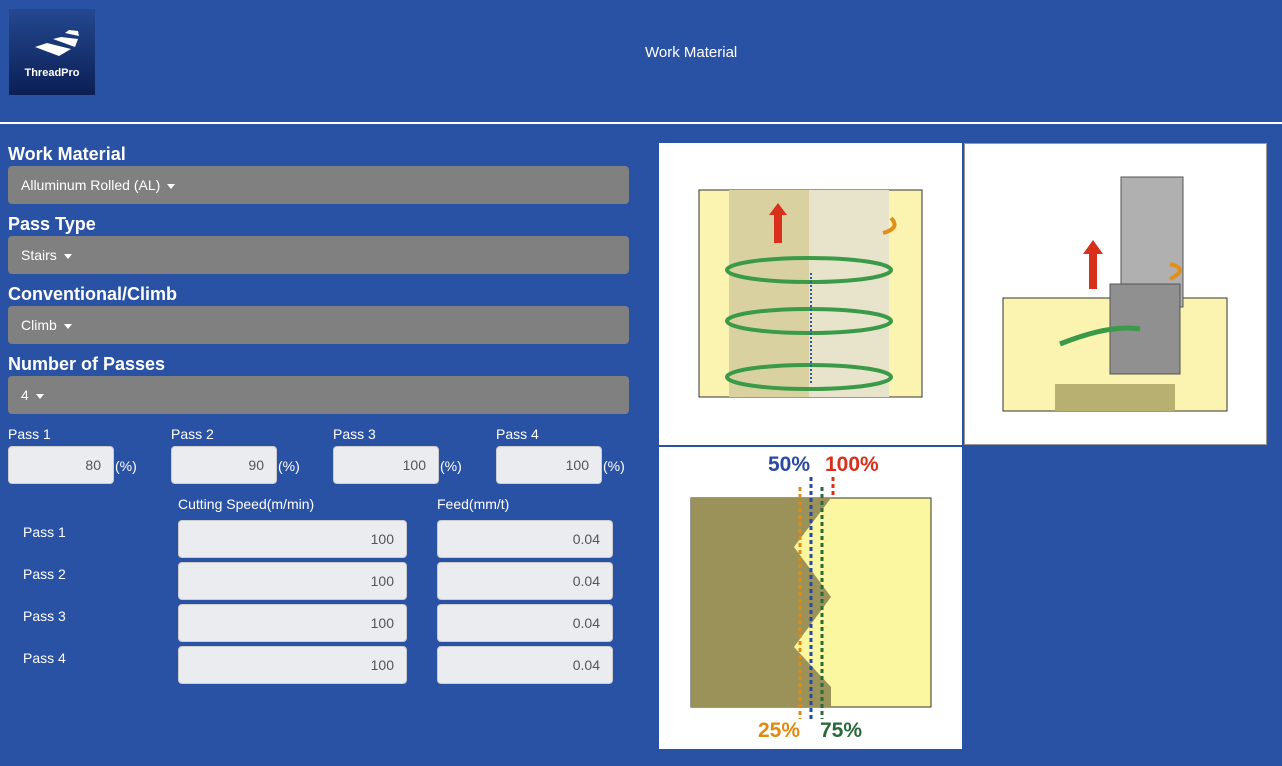  Describe the element at coordinates (52, 224) in the screenshot. I see `pass-type-label: Pass Type` at that location.